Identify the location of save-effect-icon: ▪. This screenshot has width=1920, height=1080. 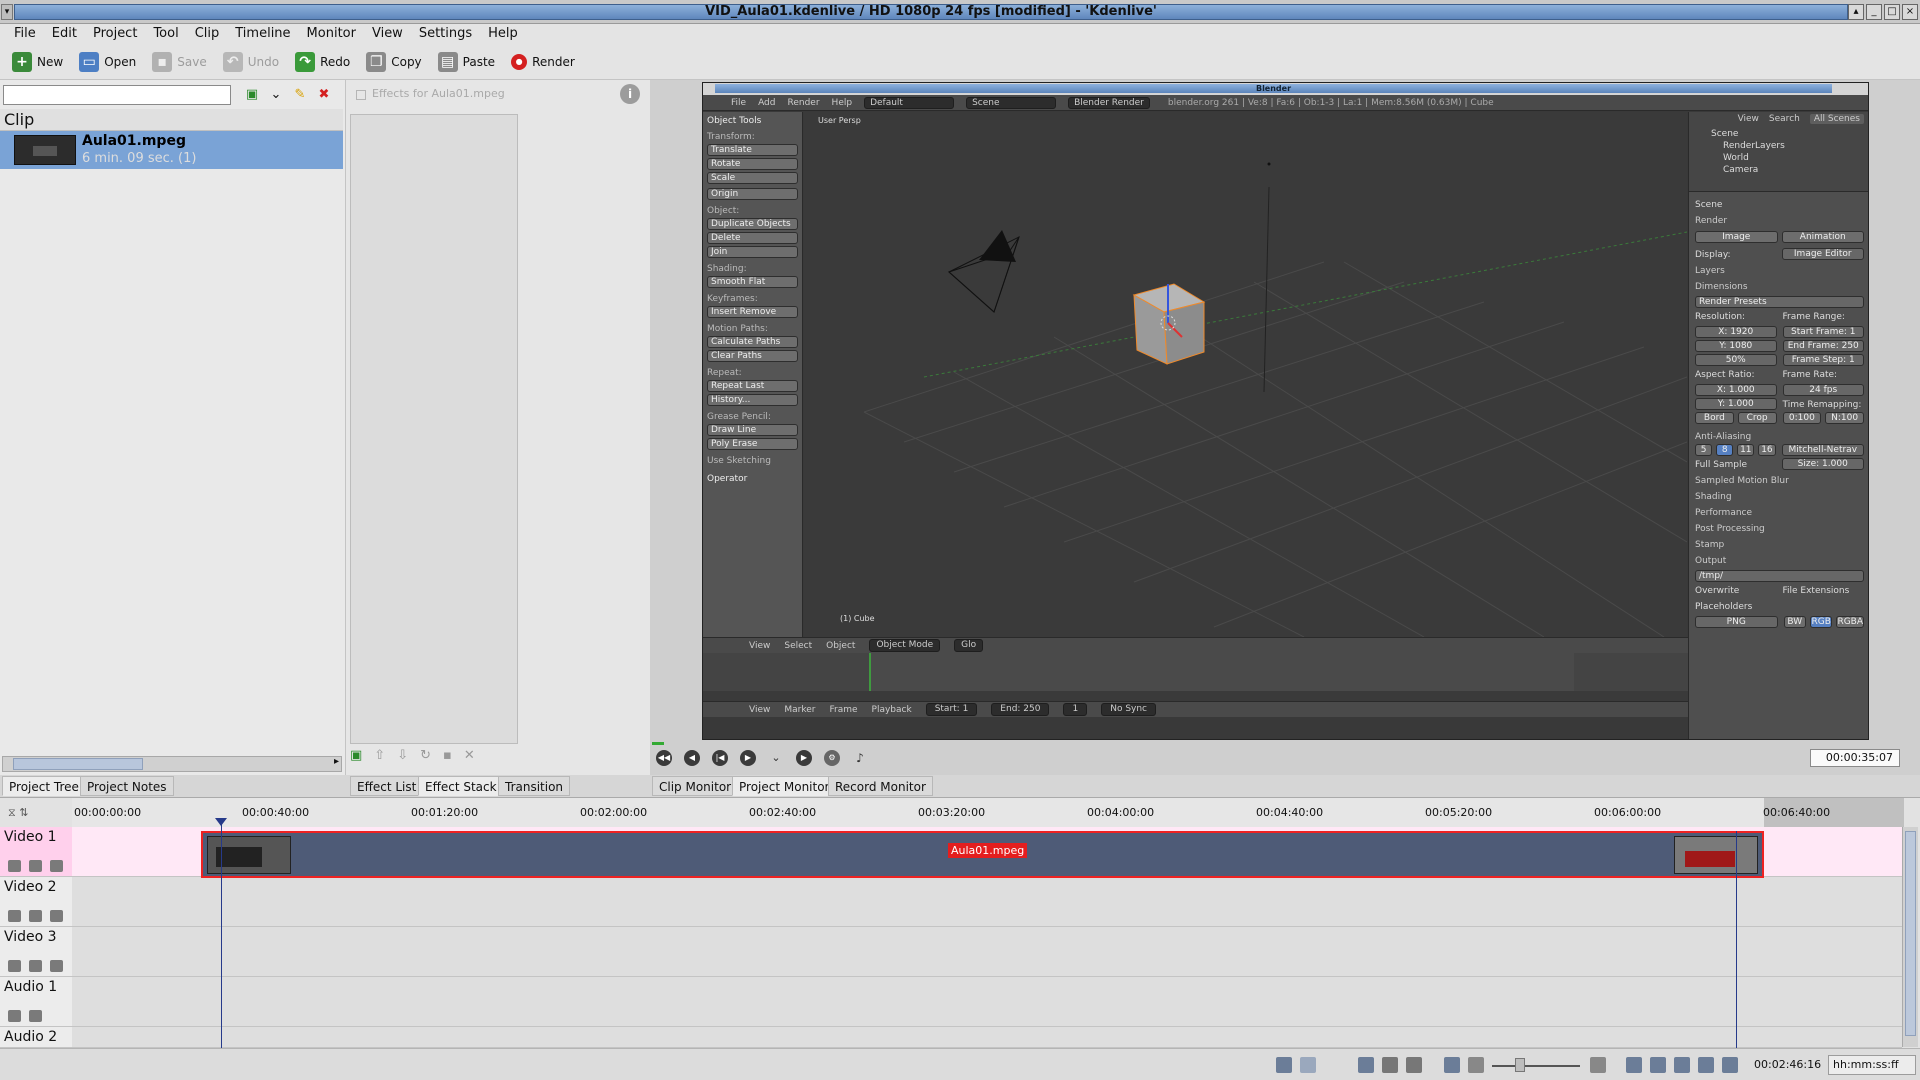
(447, 755).